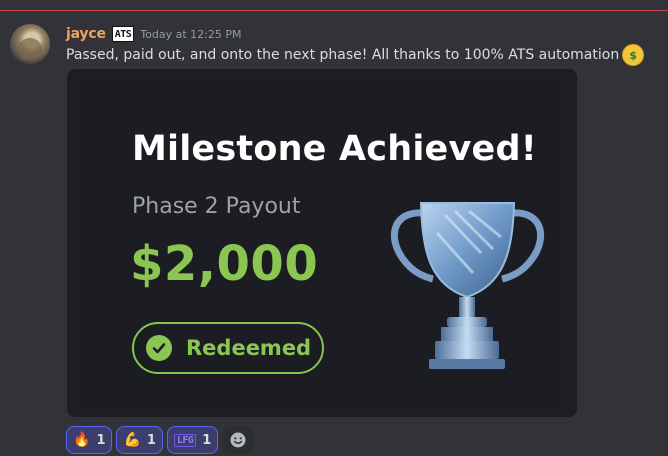 Image resolution: width=668 pixels, height=456 pixels. I want to click on fire-icon: 🔥, so click(82, 440).